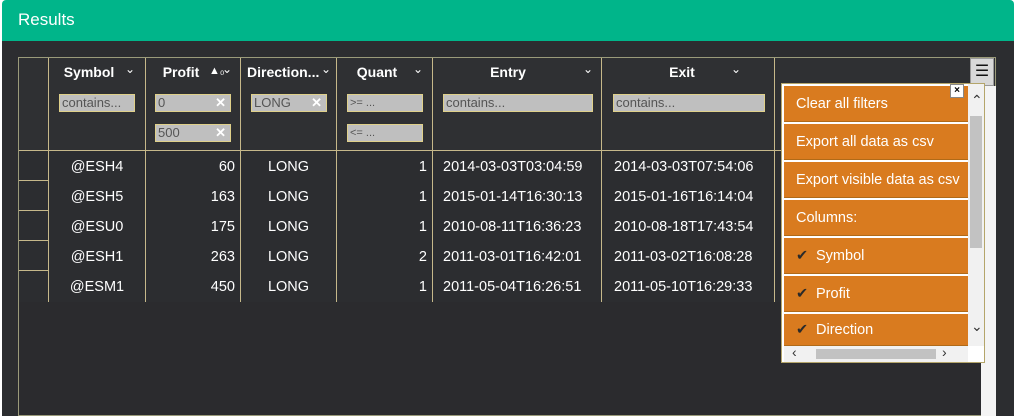 This screenshot has height=416, width=1016. Describe the element at coordinates (377, 72) in the screenshot. I see `header-quant: Quant` at that location.